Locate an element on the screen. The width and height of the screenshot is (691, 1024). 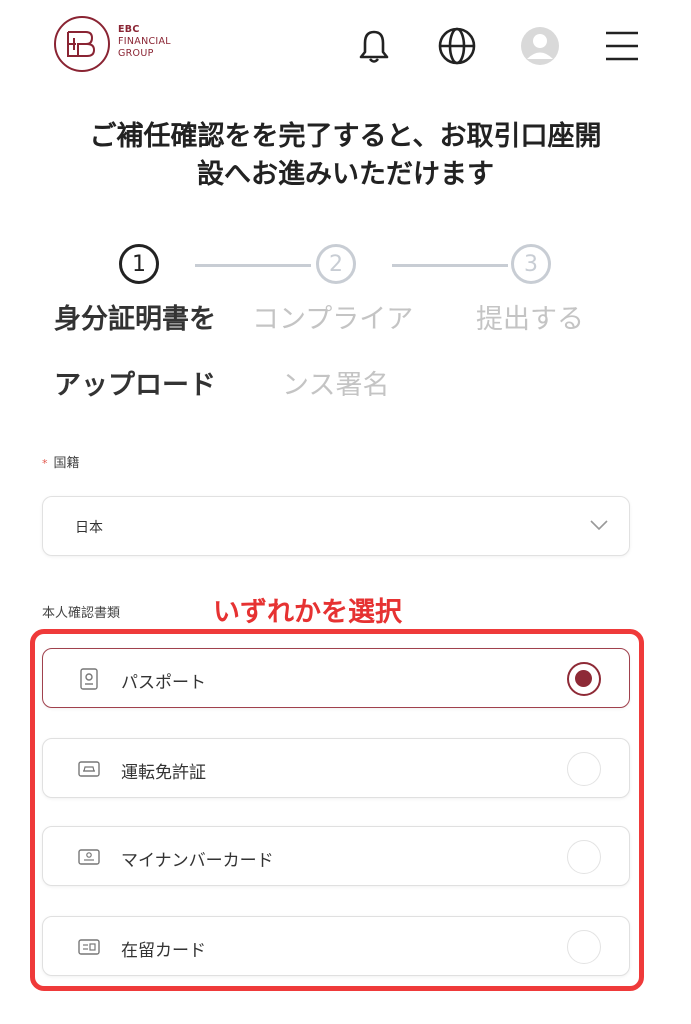
logo-text: EBC FINANCIAL GROUP is located at coordinates (144, 42).